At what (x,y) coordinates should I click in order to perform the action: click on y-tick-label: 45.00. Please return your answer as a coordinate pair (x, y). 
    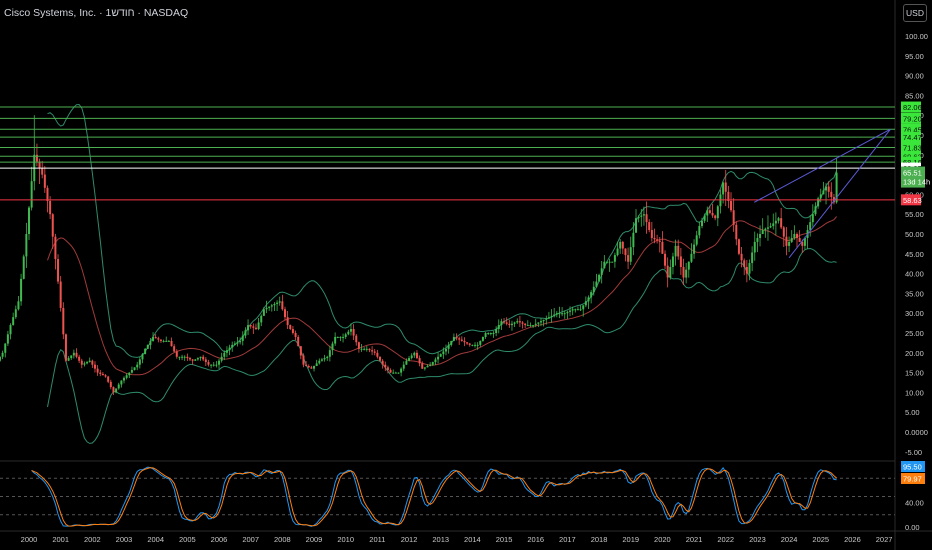
    Looking at the image, I should click on (914, 254).